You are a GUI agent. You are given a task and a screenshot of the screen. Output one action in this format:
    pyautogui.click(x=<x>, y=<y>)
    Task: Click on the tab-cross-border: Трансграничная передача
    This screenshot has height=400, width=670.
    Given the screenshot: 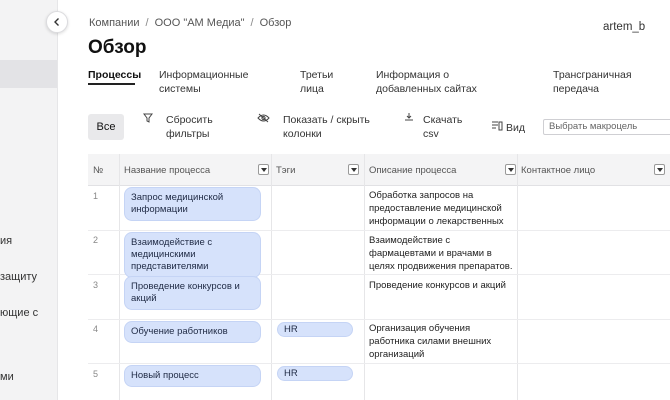 What is the action you would take?
    pyautogui.click(x=598, y=82)
    